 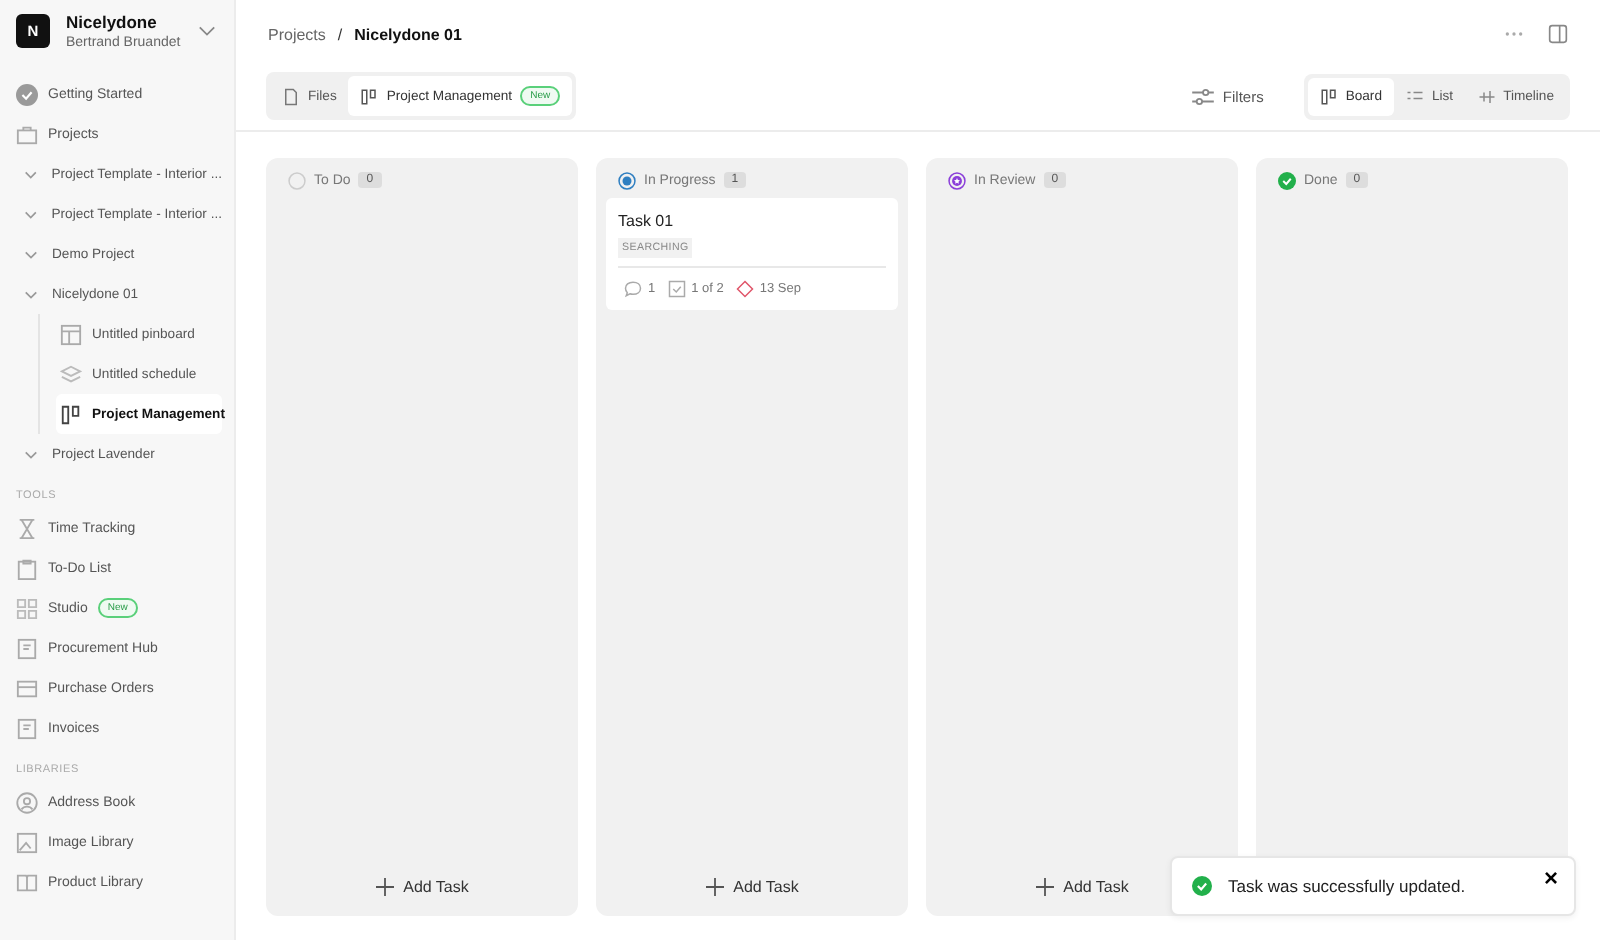 I want to click on card-icon, so click(x=27, y=688).